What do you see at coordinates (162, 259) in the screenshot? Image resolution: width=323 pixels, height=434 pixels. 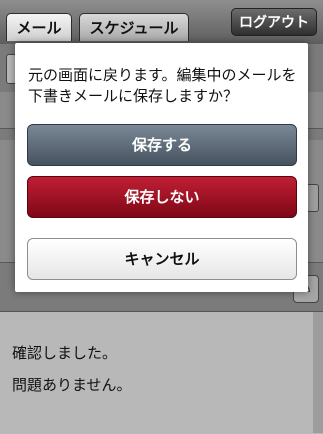 I see `cancel-button: キャンセル` at bounding box center [162, 259].